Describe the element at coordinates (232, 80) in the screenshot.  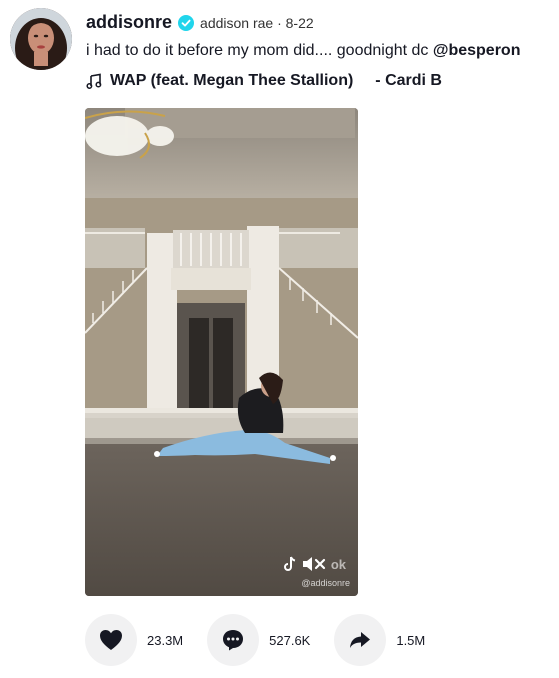
I see `music-title: WAP (feat. Megan Thee Stallion)` at that location.